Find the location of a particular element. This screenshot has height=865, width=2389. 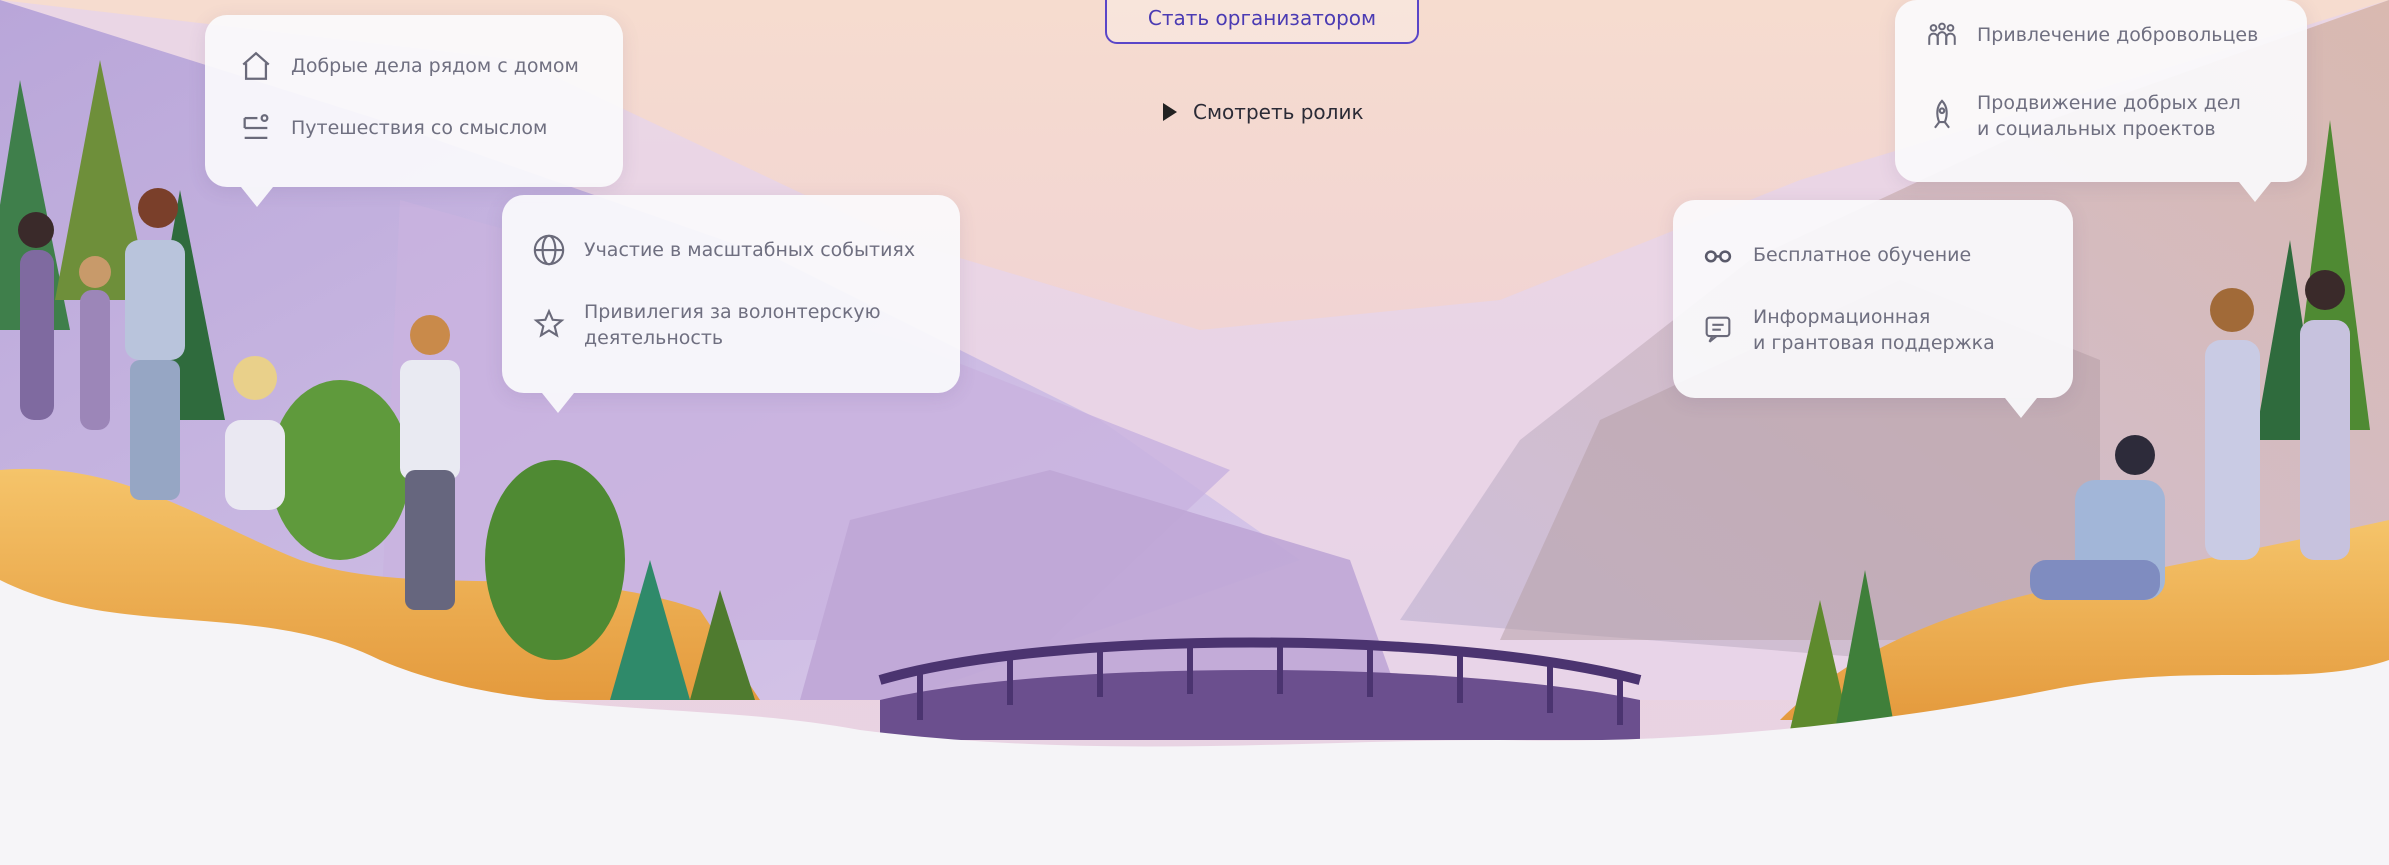

benefit-item: Привилегия за волонтерскую деятельность is located at coordinates (704, 325).